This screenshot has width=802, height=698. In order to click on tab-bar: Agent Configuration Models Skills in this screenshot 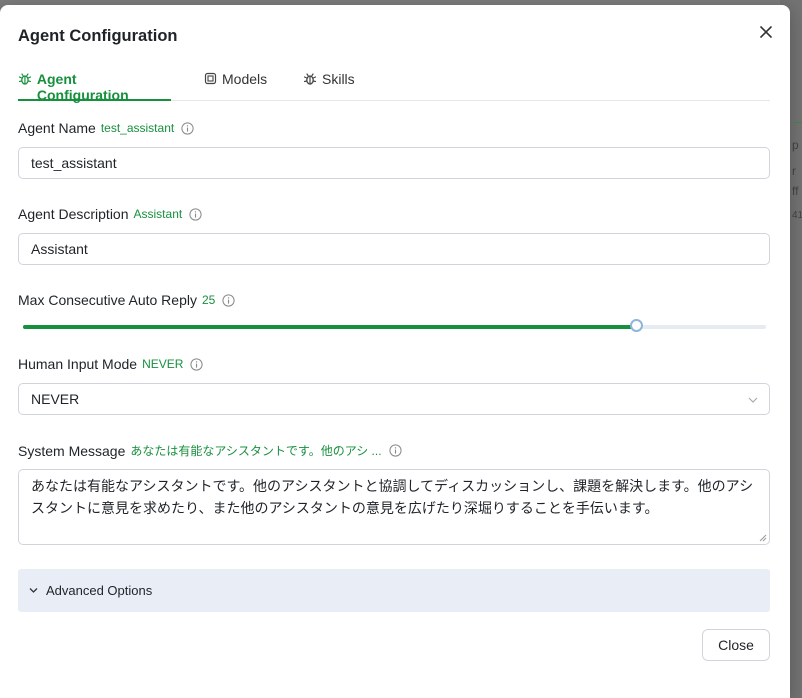, I will do `click(394, 84)`.